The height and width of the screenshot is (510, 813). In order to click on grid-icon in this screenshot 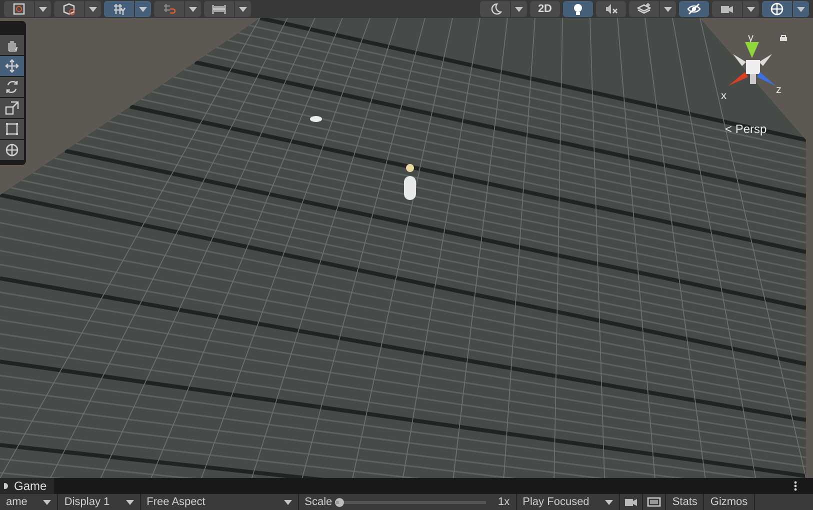, I will do `click(119, 9)`.